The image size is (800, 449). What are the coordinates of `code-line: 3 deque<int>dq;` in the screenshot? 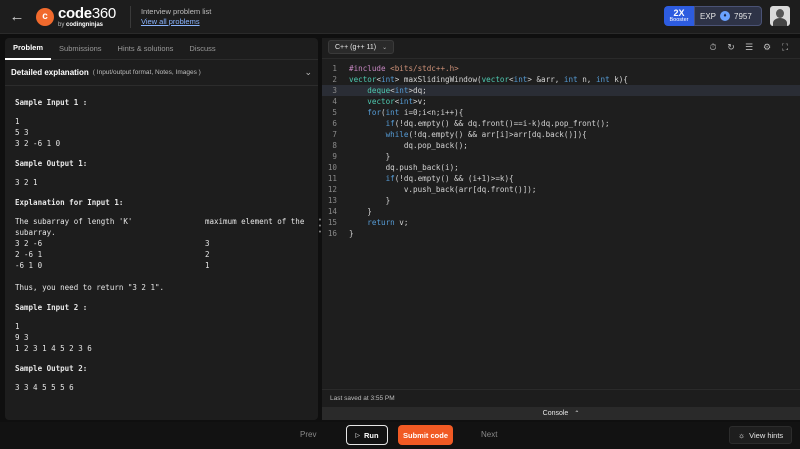 It's located at (561, 90).